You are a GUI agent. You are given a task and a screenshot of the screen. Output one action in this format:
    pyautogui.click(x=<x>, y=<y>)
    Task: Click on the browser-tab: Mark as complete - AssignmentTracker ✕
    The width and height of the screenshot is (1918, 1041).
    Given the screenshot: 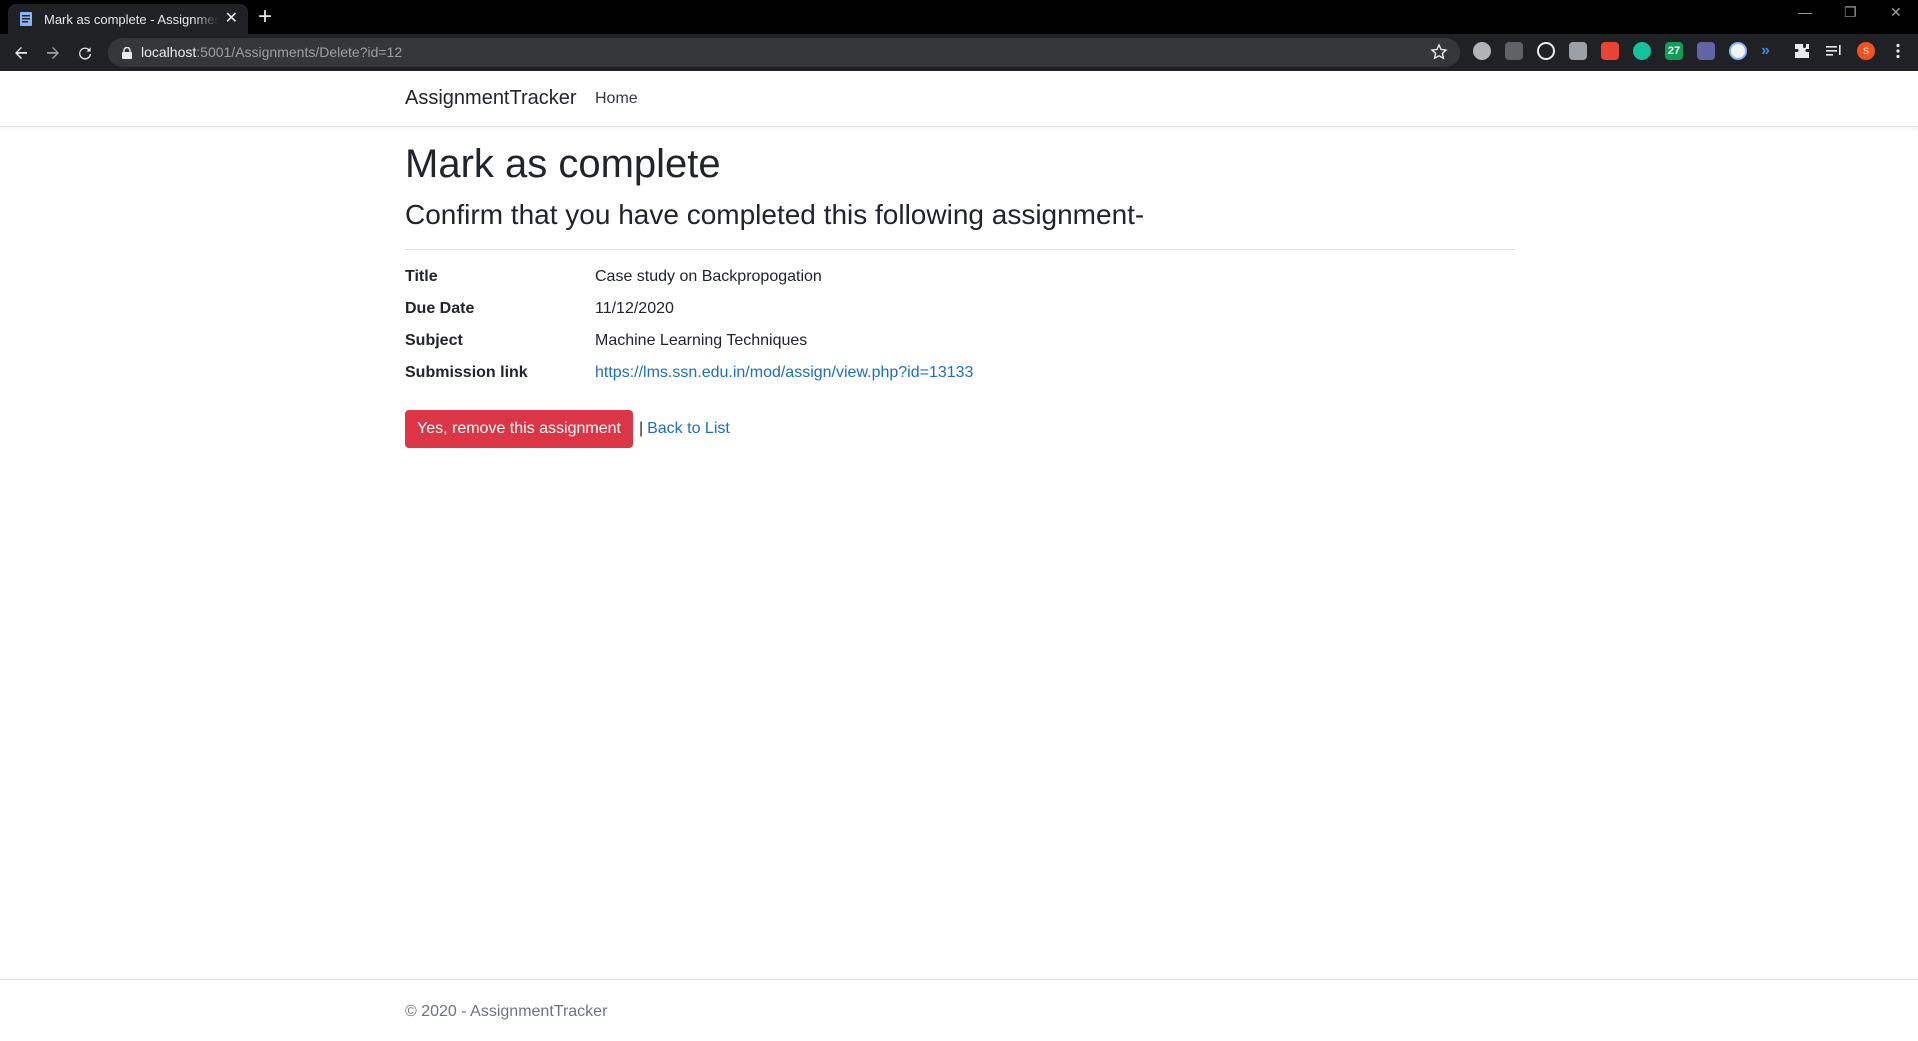 What is the action you would take?
    pyautogui.click(x=128, y=19)
    